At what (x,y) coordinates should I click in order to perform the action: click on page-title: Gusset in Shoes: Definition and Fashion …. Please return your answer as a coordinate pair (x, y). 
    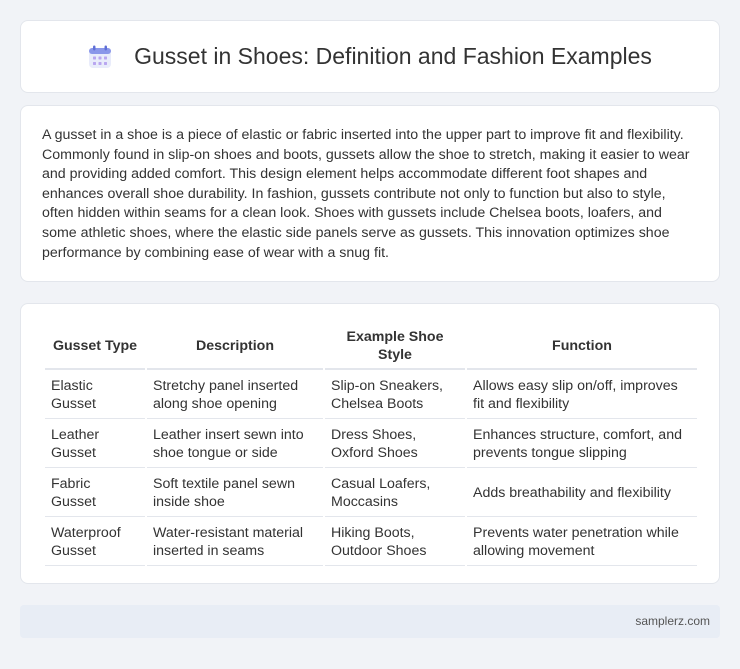
    Looking at the image, I should click on (393, 56).